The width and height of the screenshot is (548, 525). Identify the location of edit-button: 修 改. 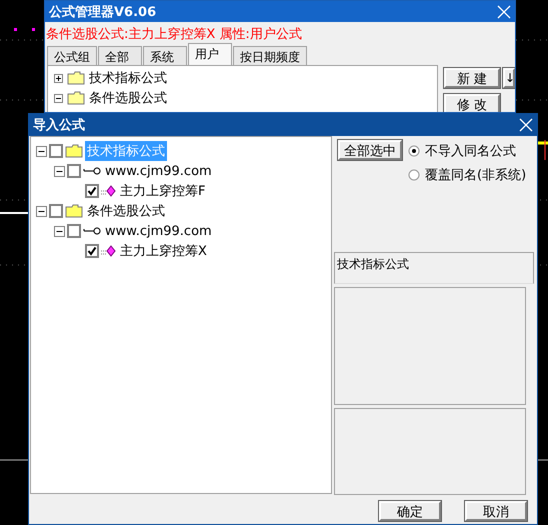
(472, 103).